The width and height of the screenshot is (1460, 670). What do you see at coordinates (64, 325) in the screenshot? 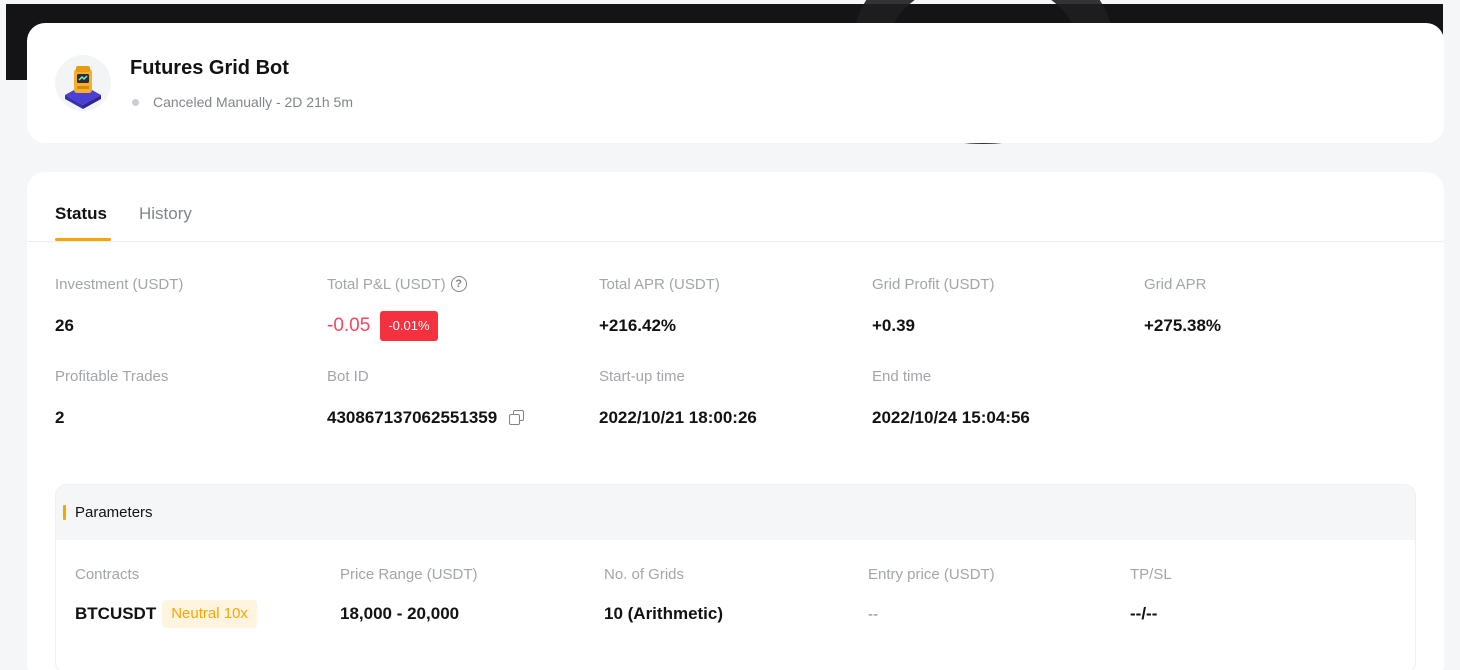
I see `stat-value: 26` at bounding box center [64, 325].